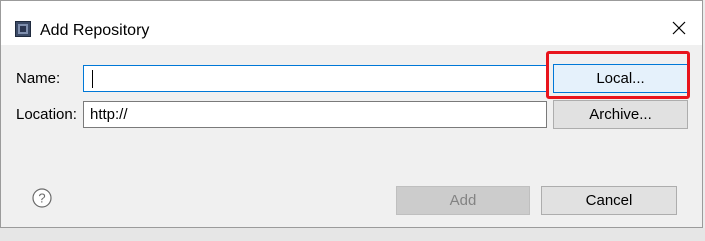  I want to click on name-label: Name:, so click(38, 78).